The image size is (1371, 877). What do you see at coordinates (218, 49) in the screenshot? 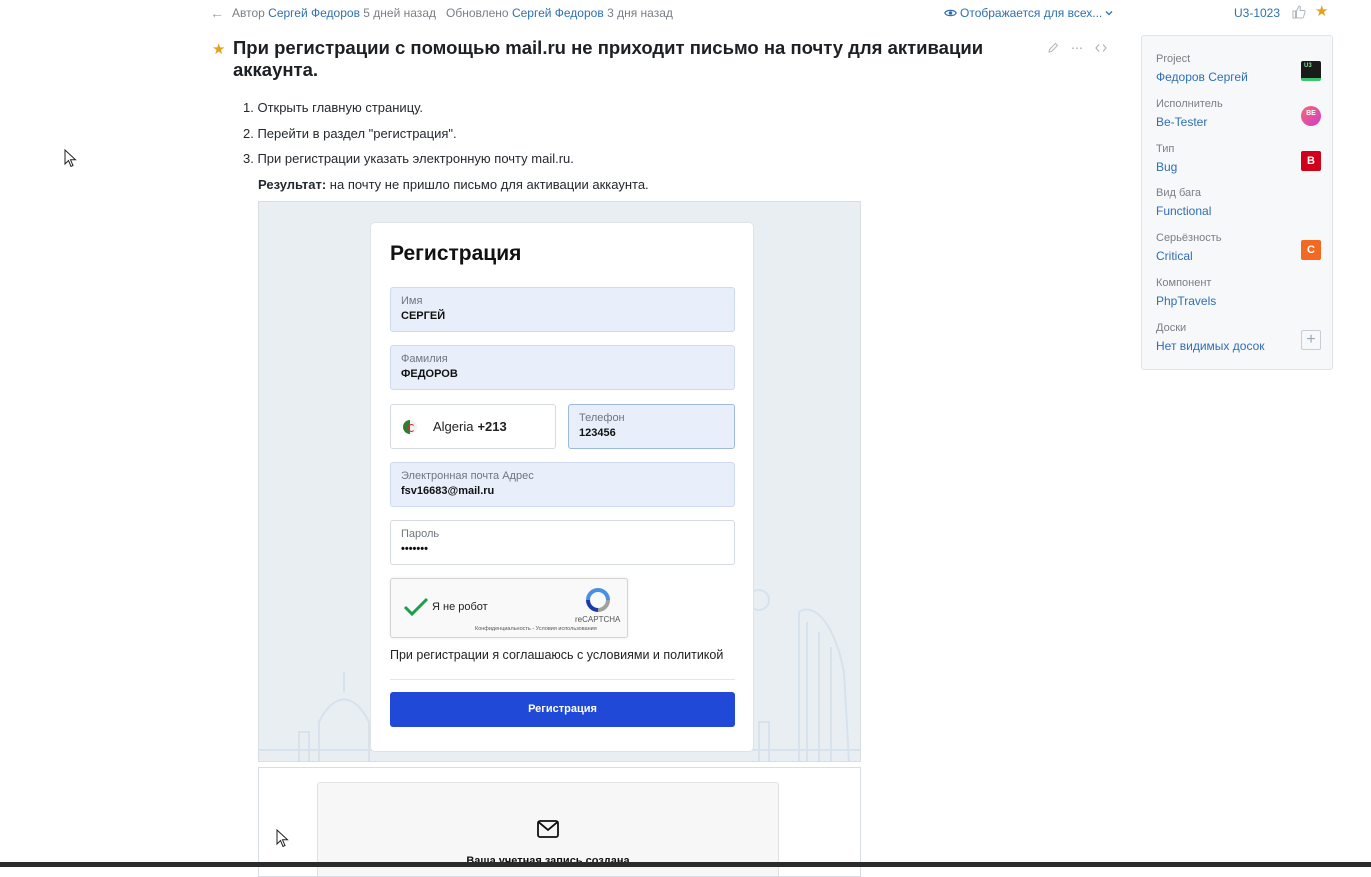
I see `title-star-icon: ★` at bounding box center [218, 49].